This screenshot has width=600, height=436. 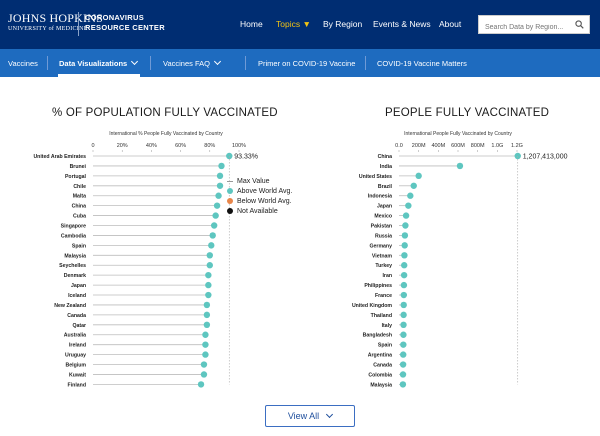 What do you see at coordinates (79, 326) in the screenshot?
I see `category-label: Qatar` at bounding box center [79, 326].